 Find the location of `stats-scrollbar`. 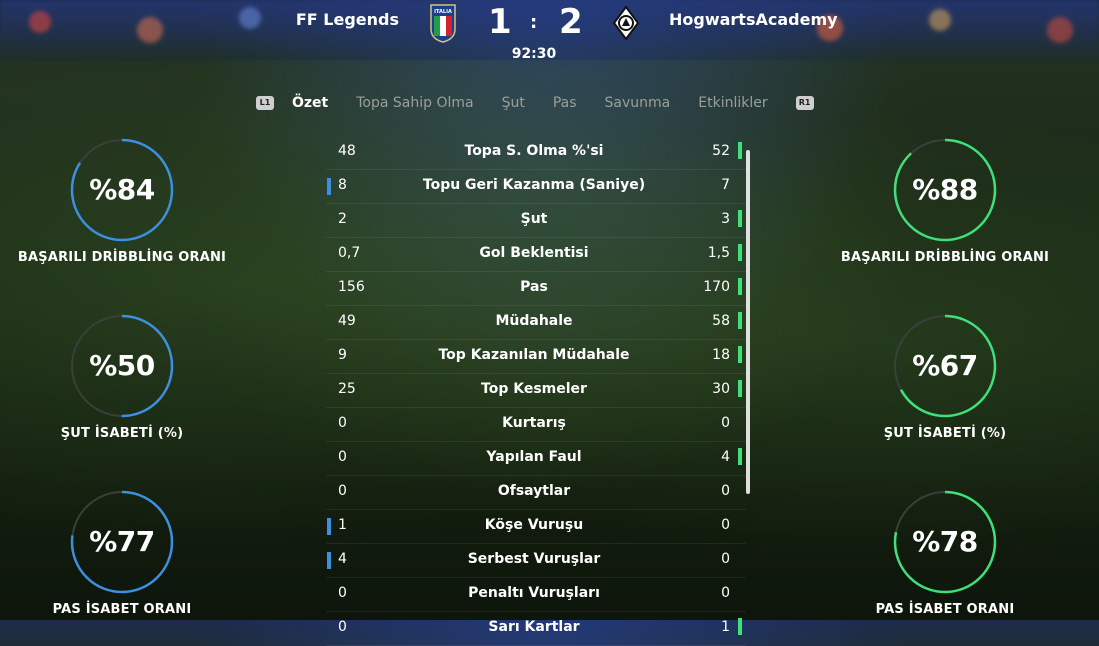

stats-scrollbar is located at coordinates (748, 322).